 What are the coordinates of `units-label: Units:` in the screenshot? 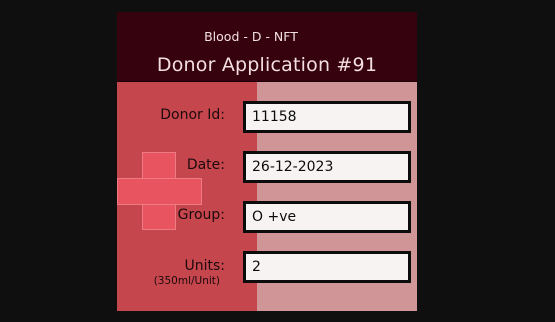 It's located at (204, 266).